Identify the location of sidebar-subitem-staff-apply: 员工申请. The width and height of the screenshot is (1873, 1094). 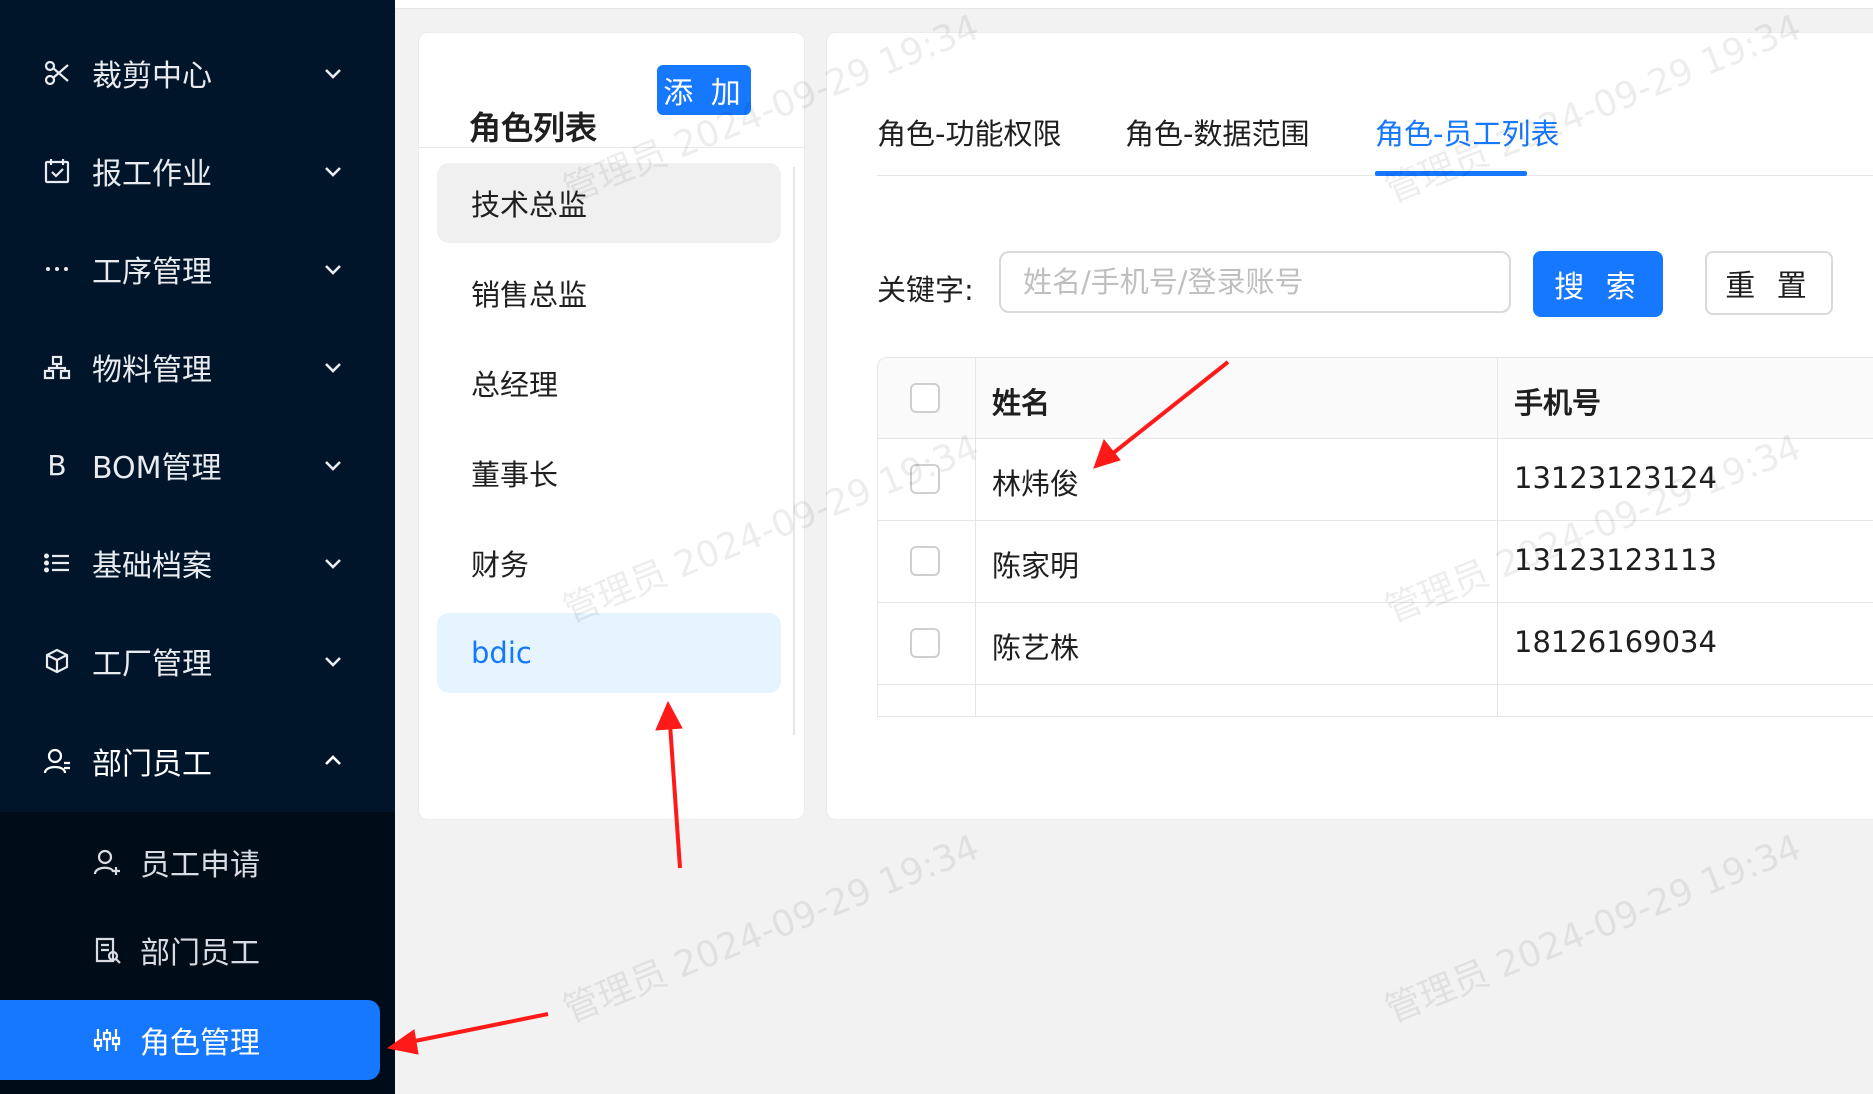
(197, 862).